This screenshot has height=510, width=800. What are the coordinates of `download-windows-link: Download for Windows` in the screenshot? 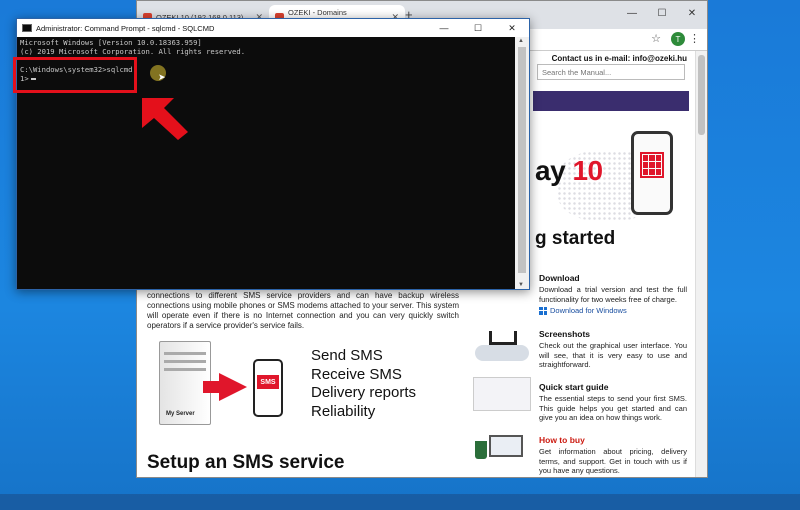 It's located at (613, 310).